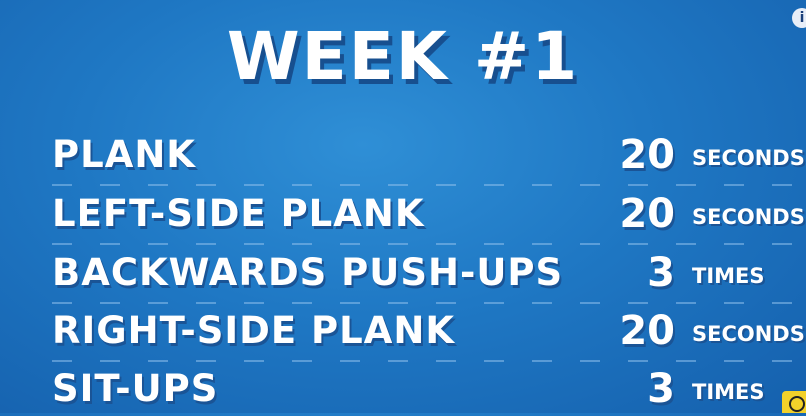 This screenshot has width=806, height=416. I want to click on lightbulb-icon, so click(794, 402).